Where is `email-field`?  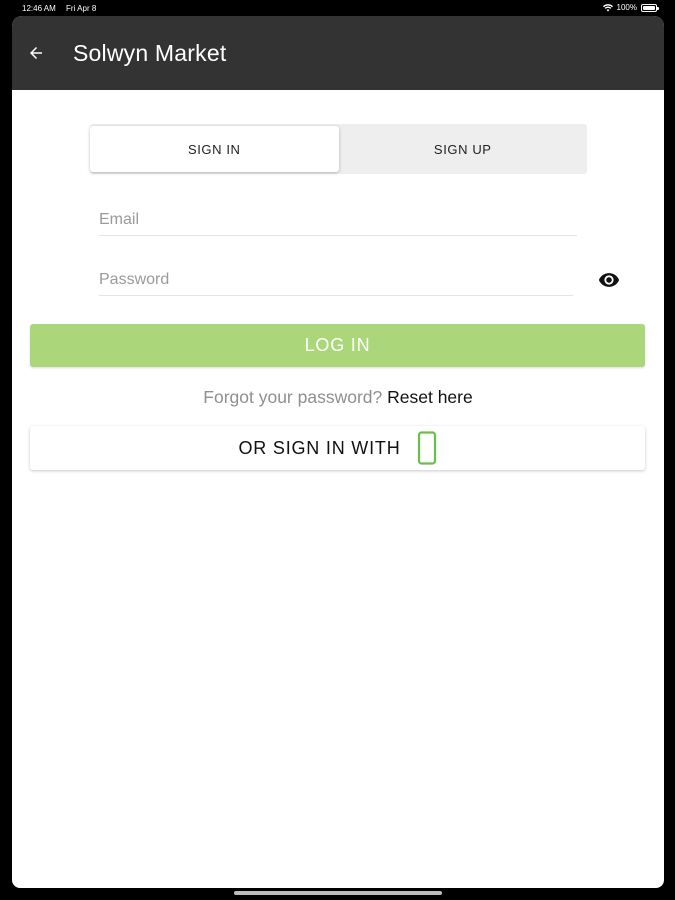
email-field is located at coordinates (338, 220).